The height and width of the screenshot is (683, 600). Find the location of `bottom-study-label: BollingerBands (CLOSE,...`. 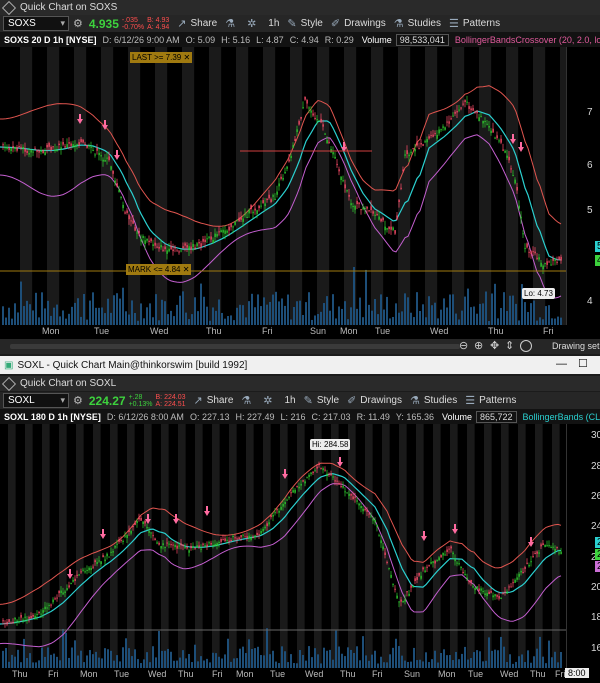

bottom-study-label: BollingerBands (CLOSE,... is located at coordinates (561, 417).